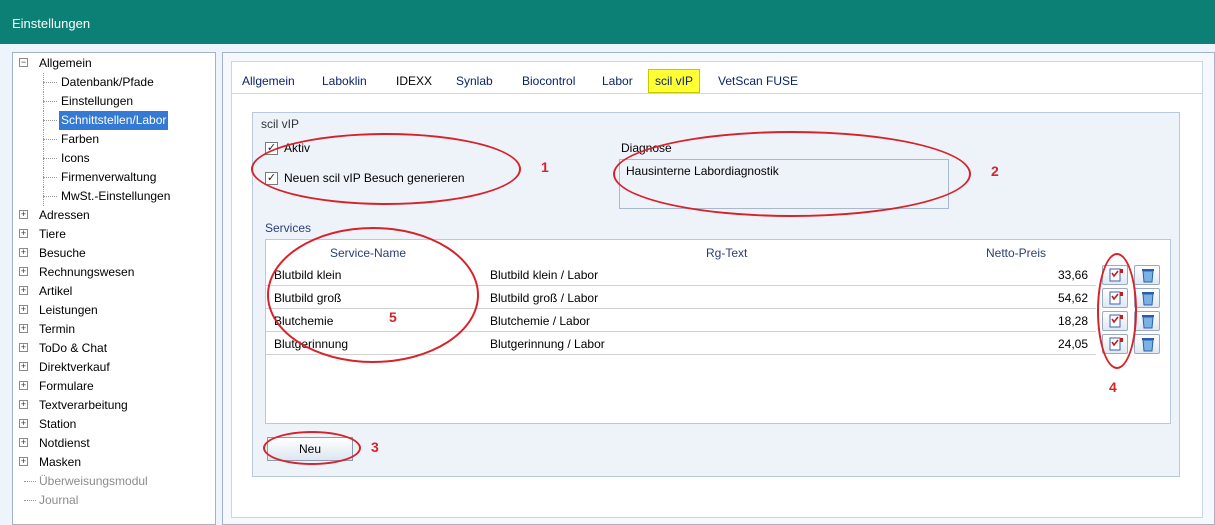 This screenshot has height=525, width=1215. Describe the element at coordinates (93, 481) in the screenshot. I see `tree-item-label: Überweisungsmodul` at that location.